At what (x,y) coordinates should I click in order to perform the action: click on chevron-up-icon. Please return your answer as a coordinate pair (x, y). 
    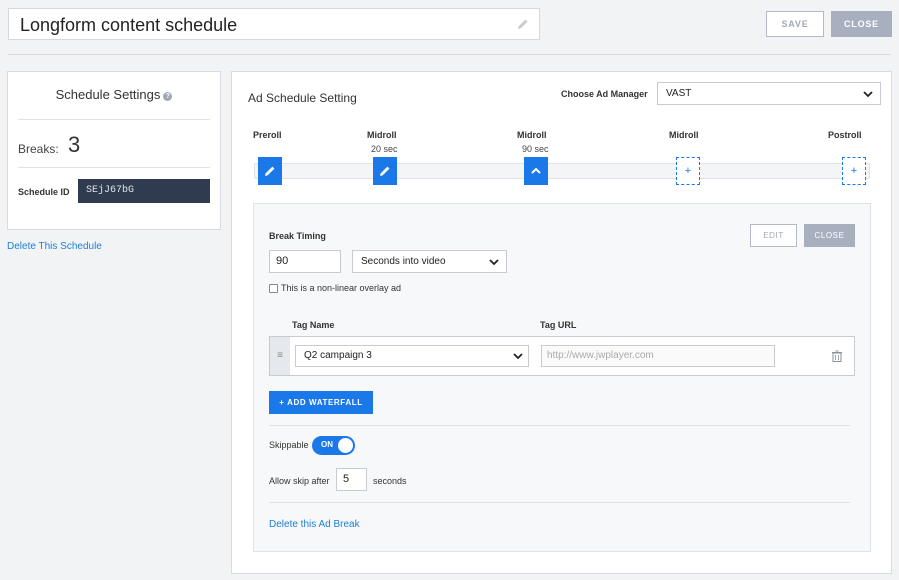
    Looking at the image, I should click on (536, 170).